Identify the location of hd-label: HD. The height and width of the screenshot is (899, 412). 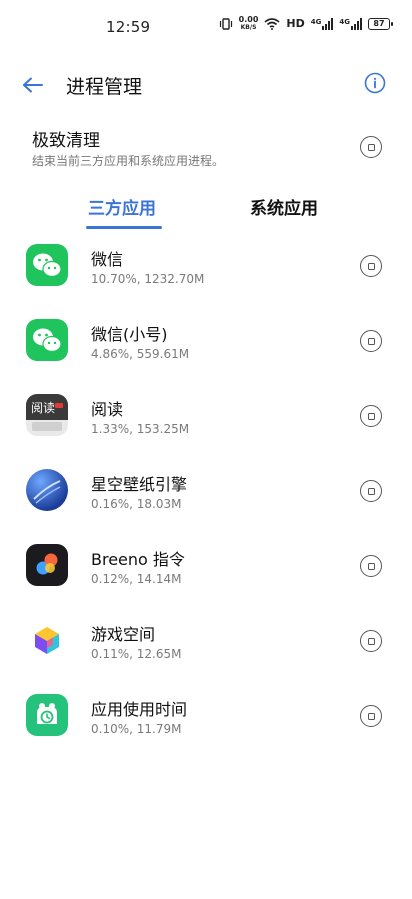
(295, 23).